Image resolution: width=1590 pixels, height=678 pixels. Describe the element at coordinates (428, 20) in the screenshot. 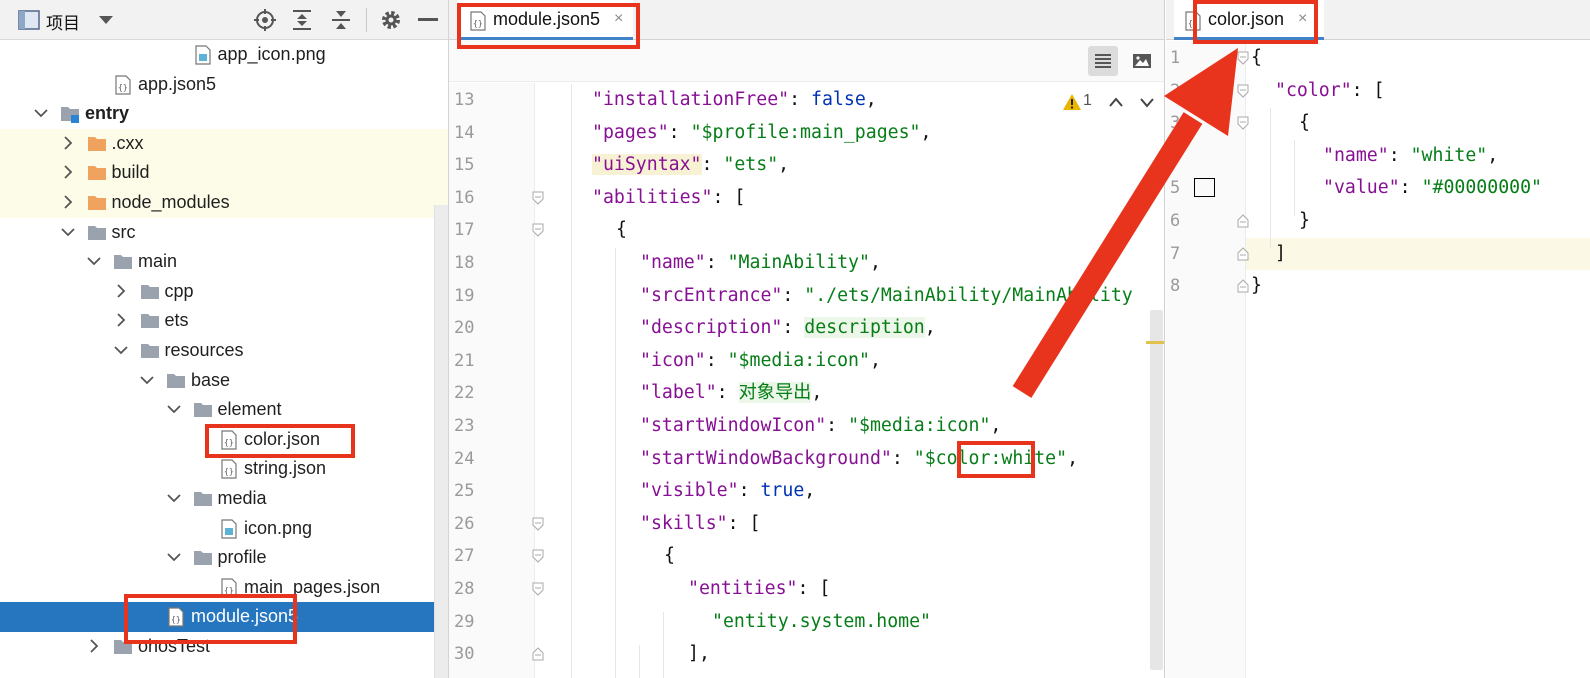

I see `minimize-icon` at that location.